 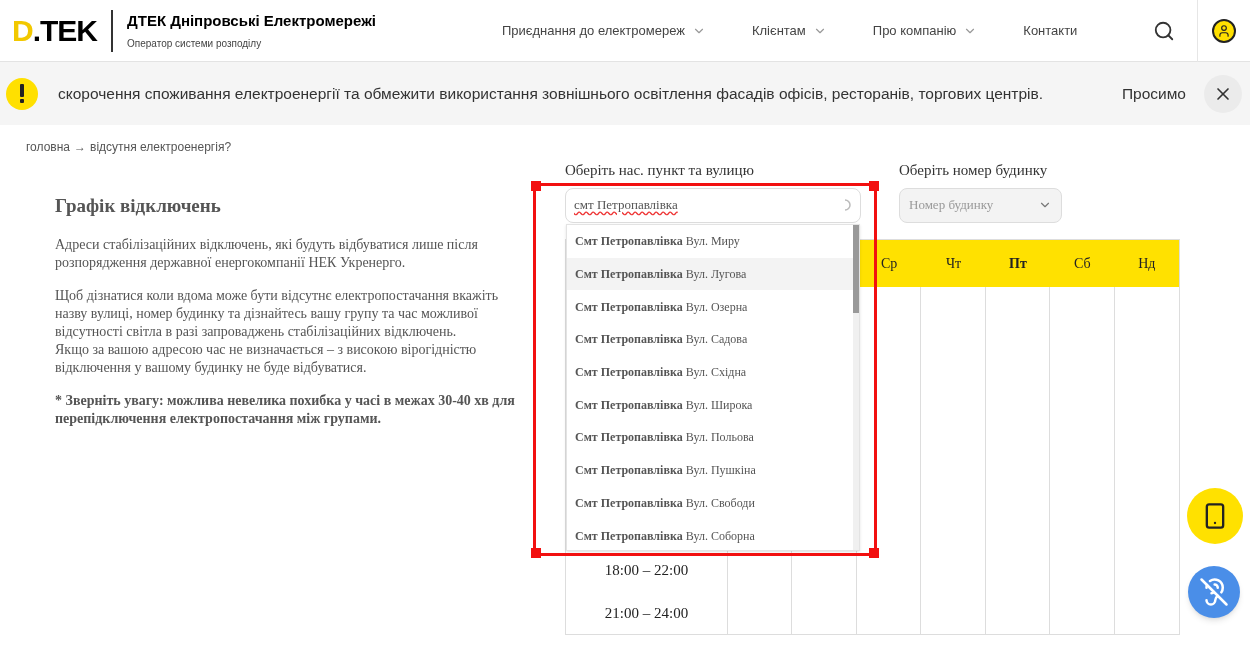 What do you see at coordinates (789, 30) in the screenshot?
I see `nav-link: Клієнтам` at bounding box center [789, 30].